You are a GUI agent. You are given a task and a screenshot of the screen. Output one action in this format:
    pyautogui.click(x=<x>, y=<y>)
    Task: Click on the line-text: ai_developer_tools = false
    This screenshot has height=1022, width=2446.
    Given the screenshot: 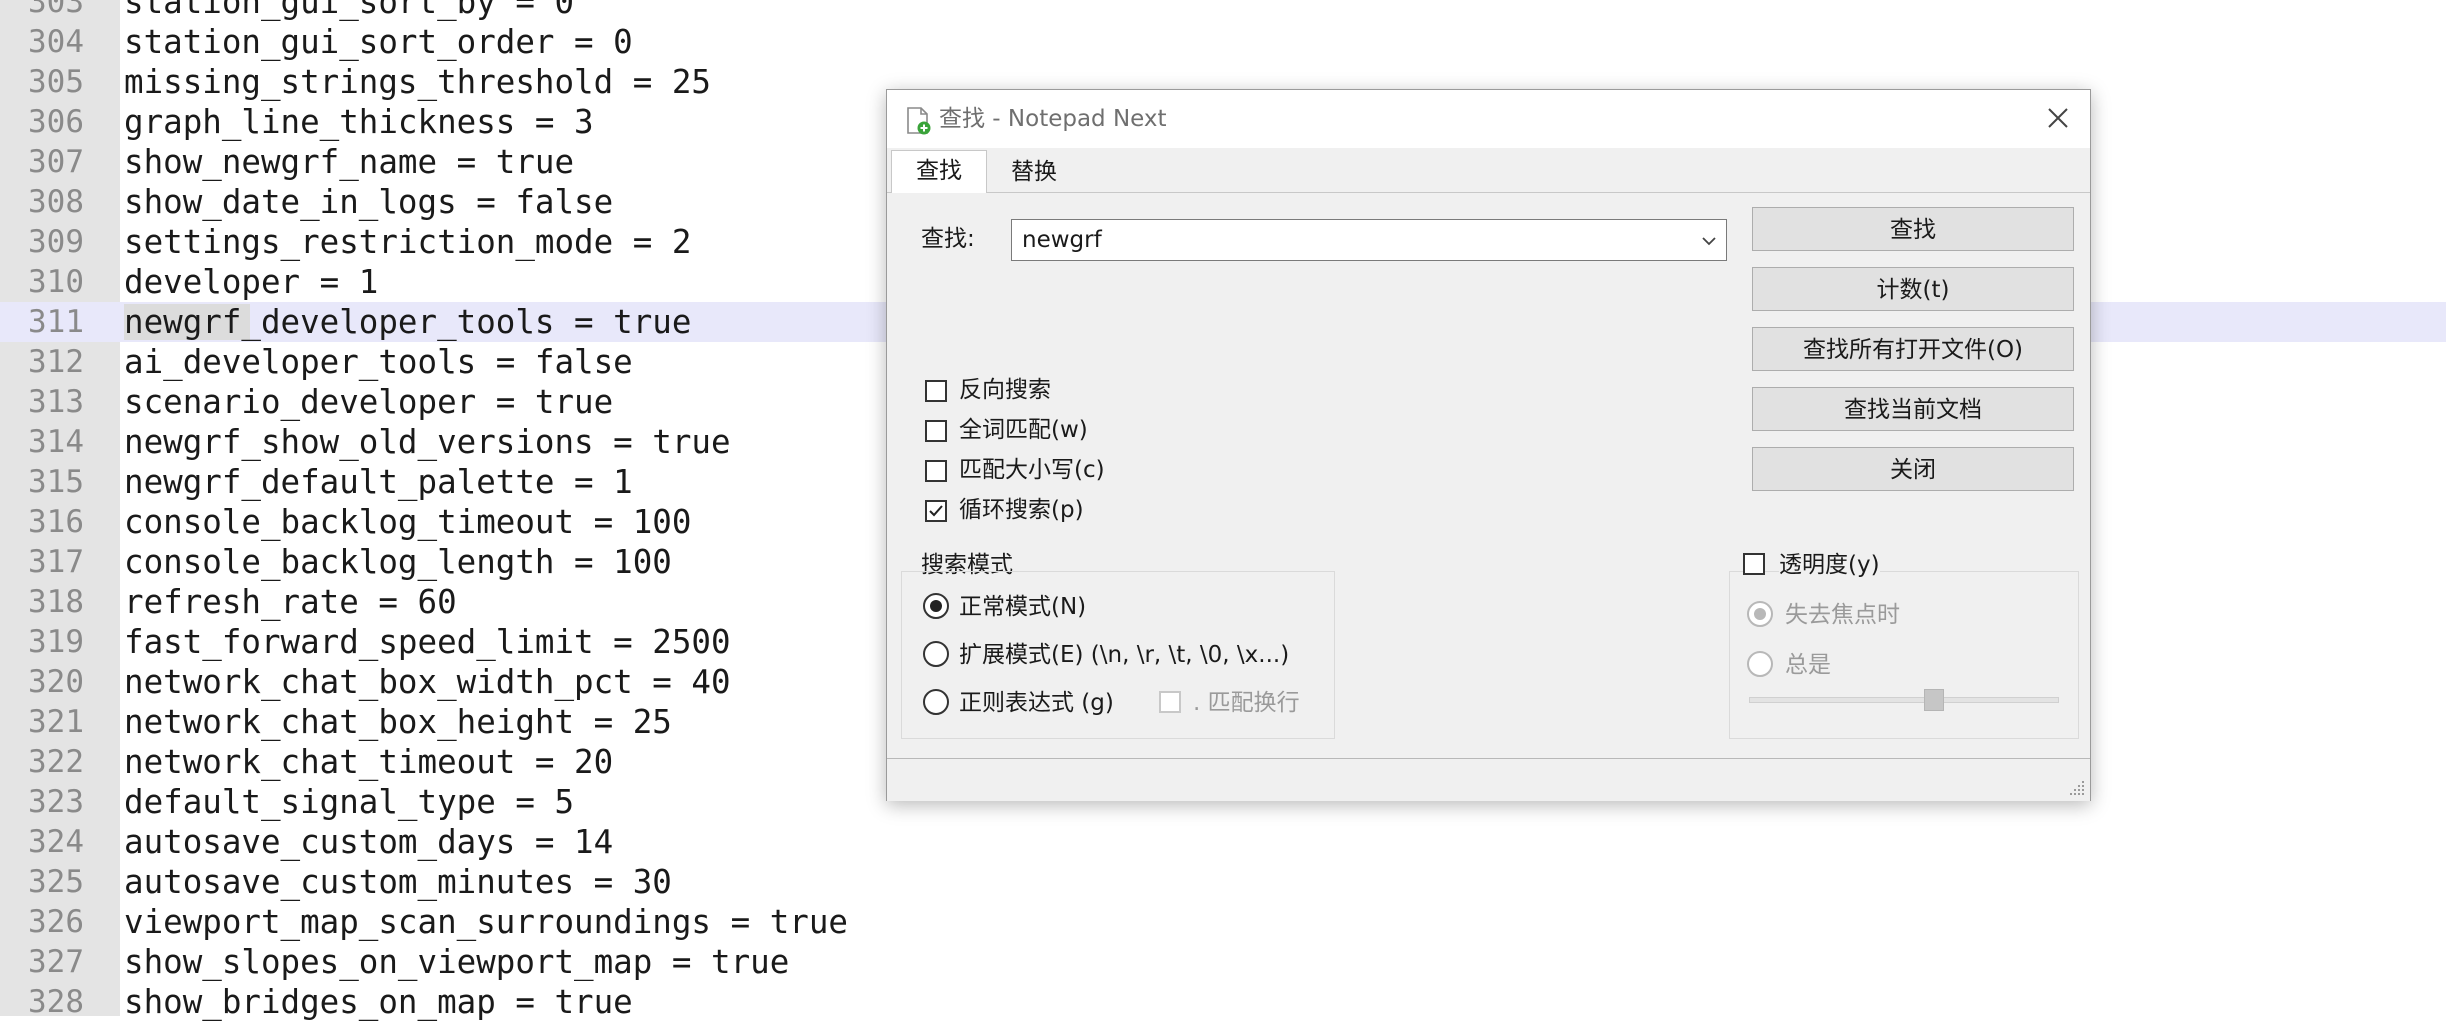 What is the action you would take?
    pyautogui.click(x=378, y=362)
    